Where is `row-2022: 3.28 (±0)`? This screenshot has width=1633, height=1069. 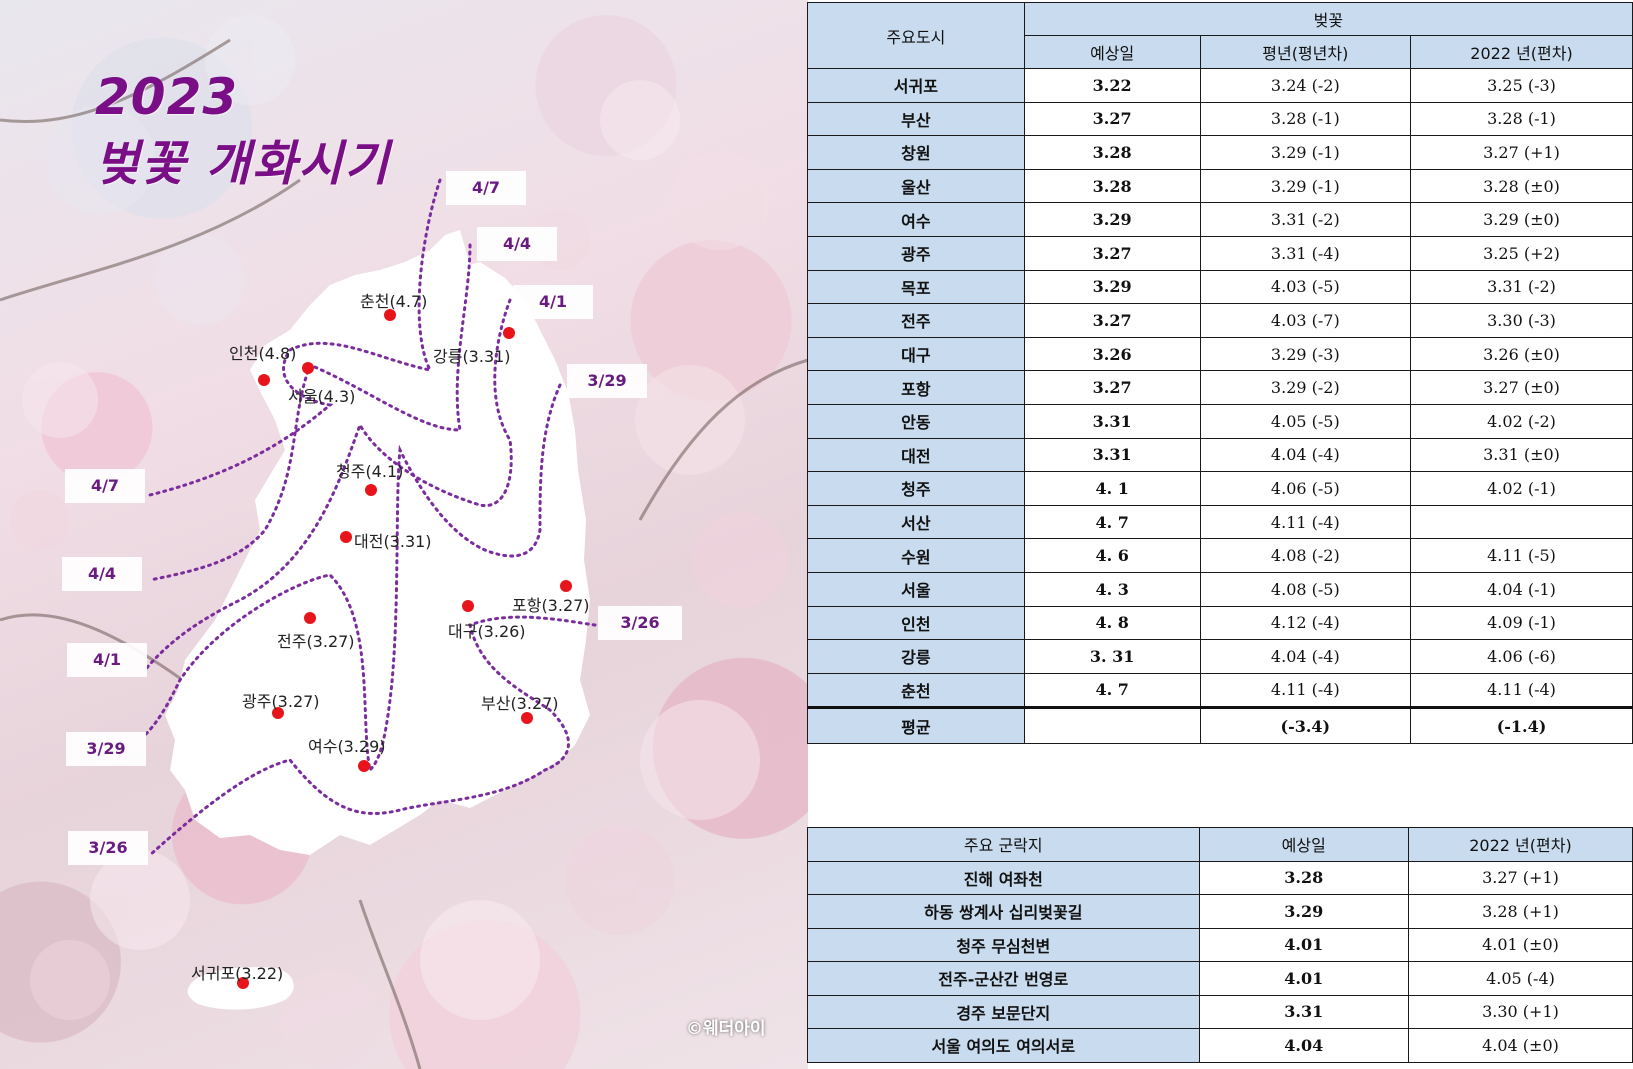
row-2022: 3.28 (±0) is located at coordinates (1521, 186).